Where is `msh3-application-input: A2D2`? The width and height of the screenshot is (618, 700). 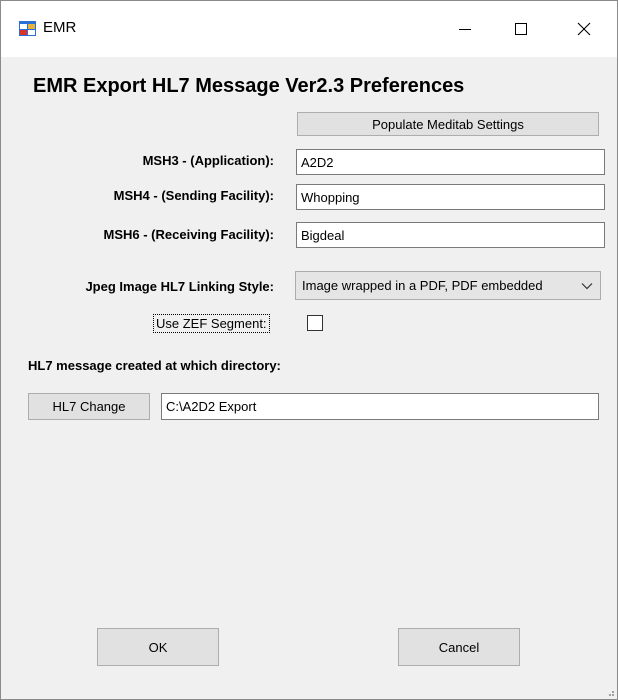 msh3-application-input: A2D2 is located at coordinates (450, 162).